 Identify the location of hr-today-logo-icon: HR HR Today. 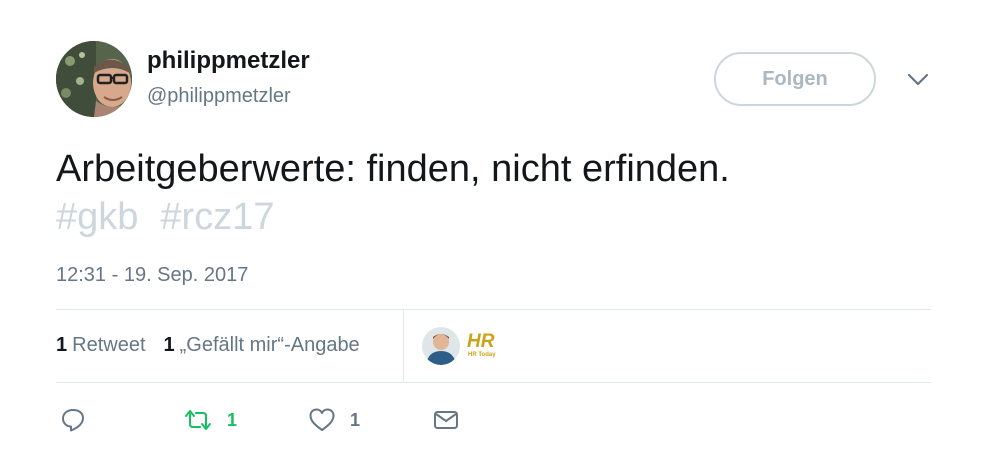
(486, 346).